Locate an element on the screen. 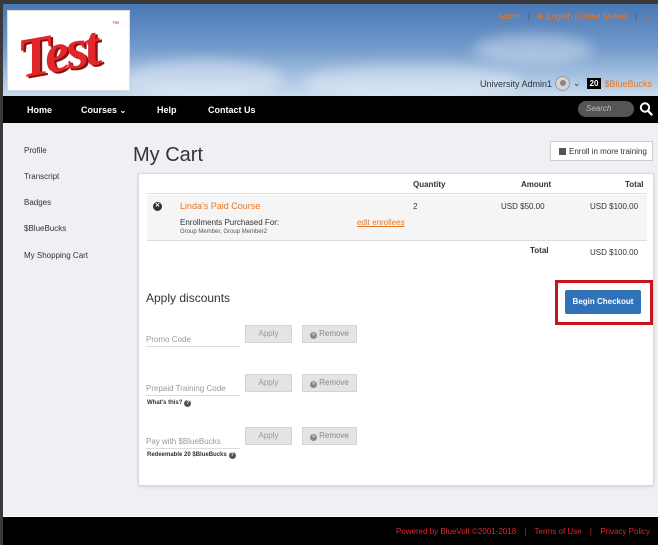 This screenshot has height=545, width=658. grand-total-row: Total USD $100.00 is located at coordinates (397, 251).